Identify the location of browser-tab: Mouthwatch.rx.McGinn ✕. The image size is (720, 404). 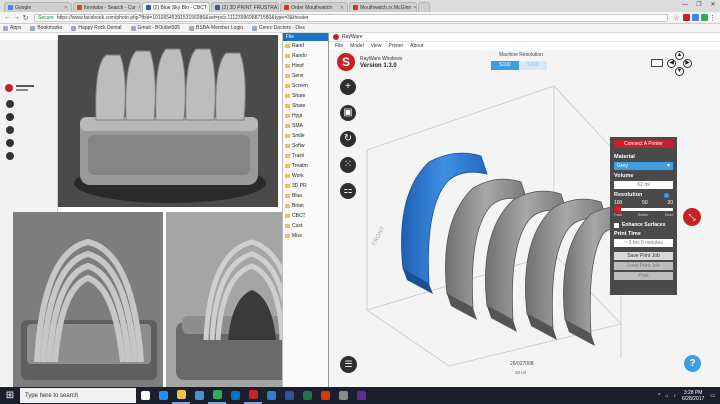
(383, 7).